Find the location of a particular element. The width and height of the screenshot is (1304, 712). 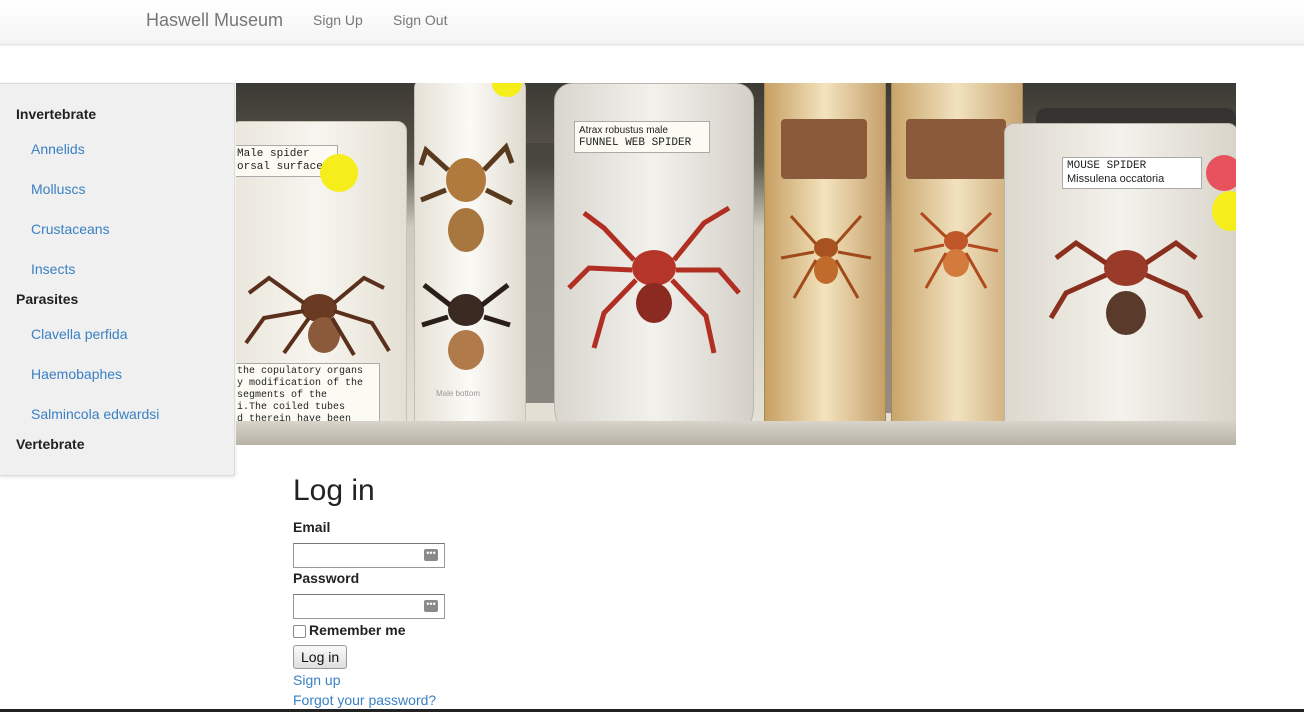

remember-me-checkbox is located at coordinates (299, 631).